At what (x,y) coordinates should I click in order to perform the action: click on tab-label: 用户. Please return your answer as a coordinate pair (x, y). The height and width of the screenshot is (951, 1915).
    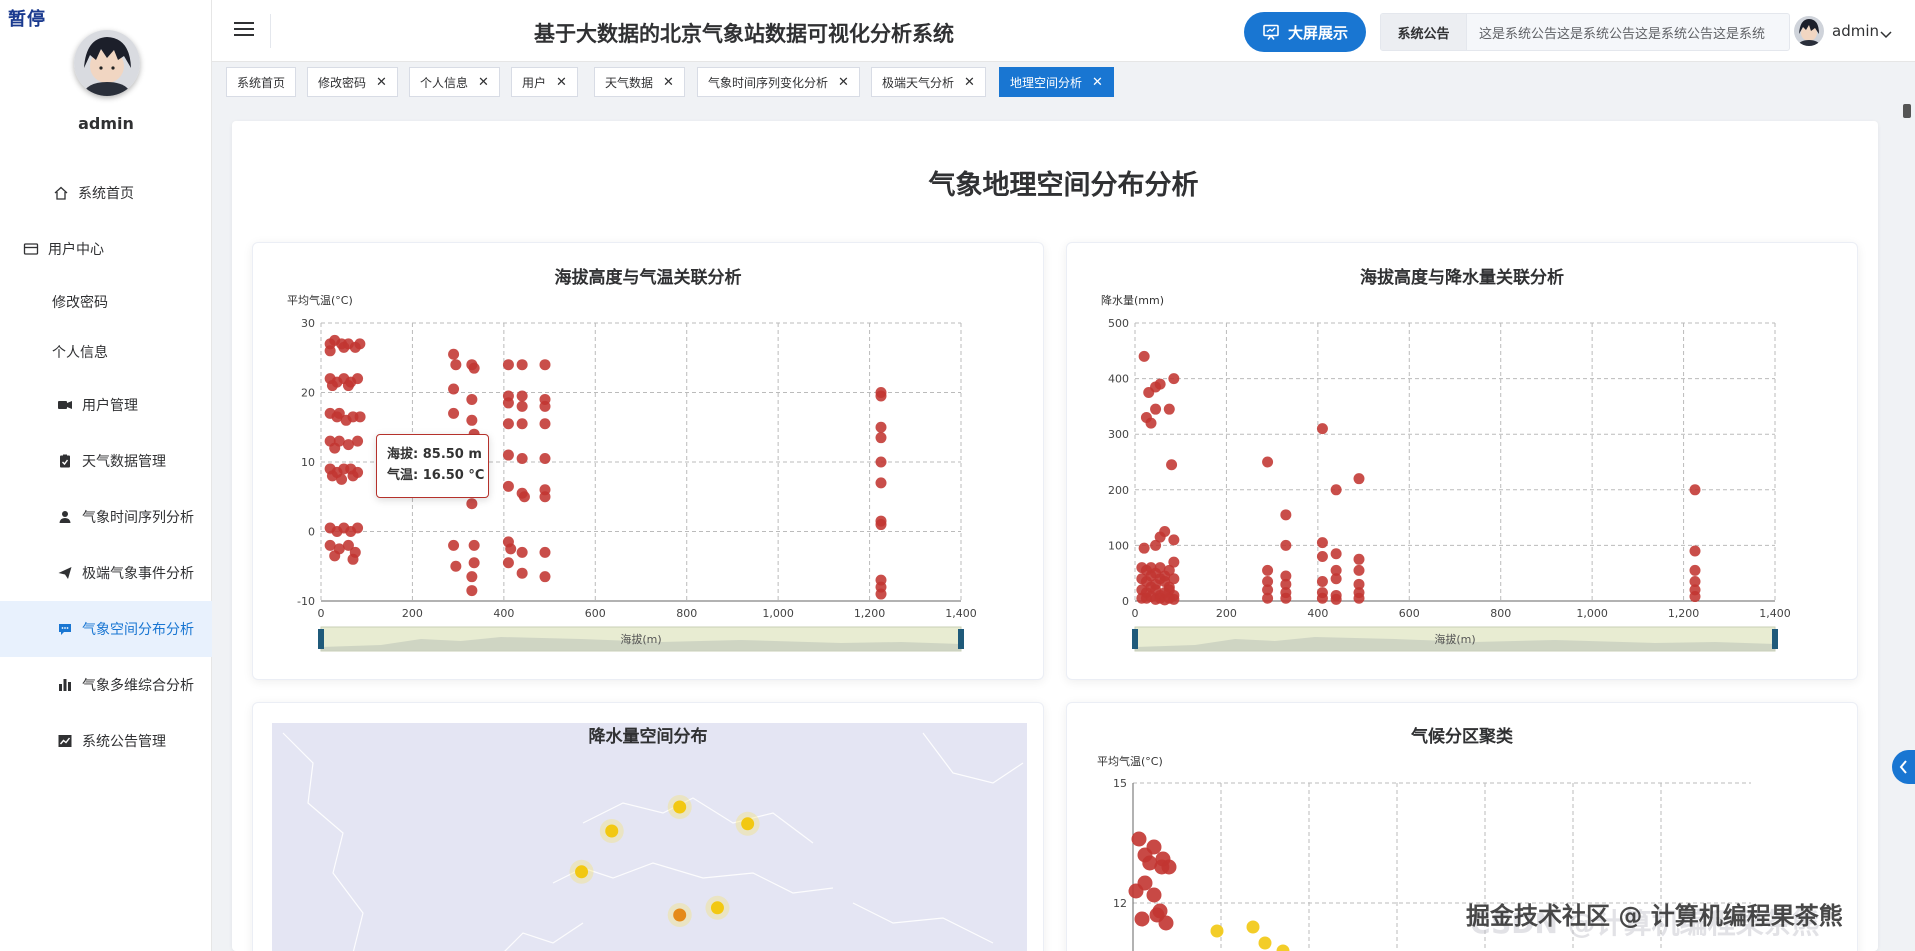
    Looking at the image, I should click on (534, 82).